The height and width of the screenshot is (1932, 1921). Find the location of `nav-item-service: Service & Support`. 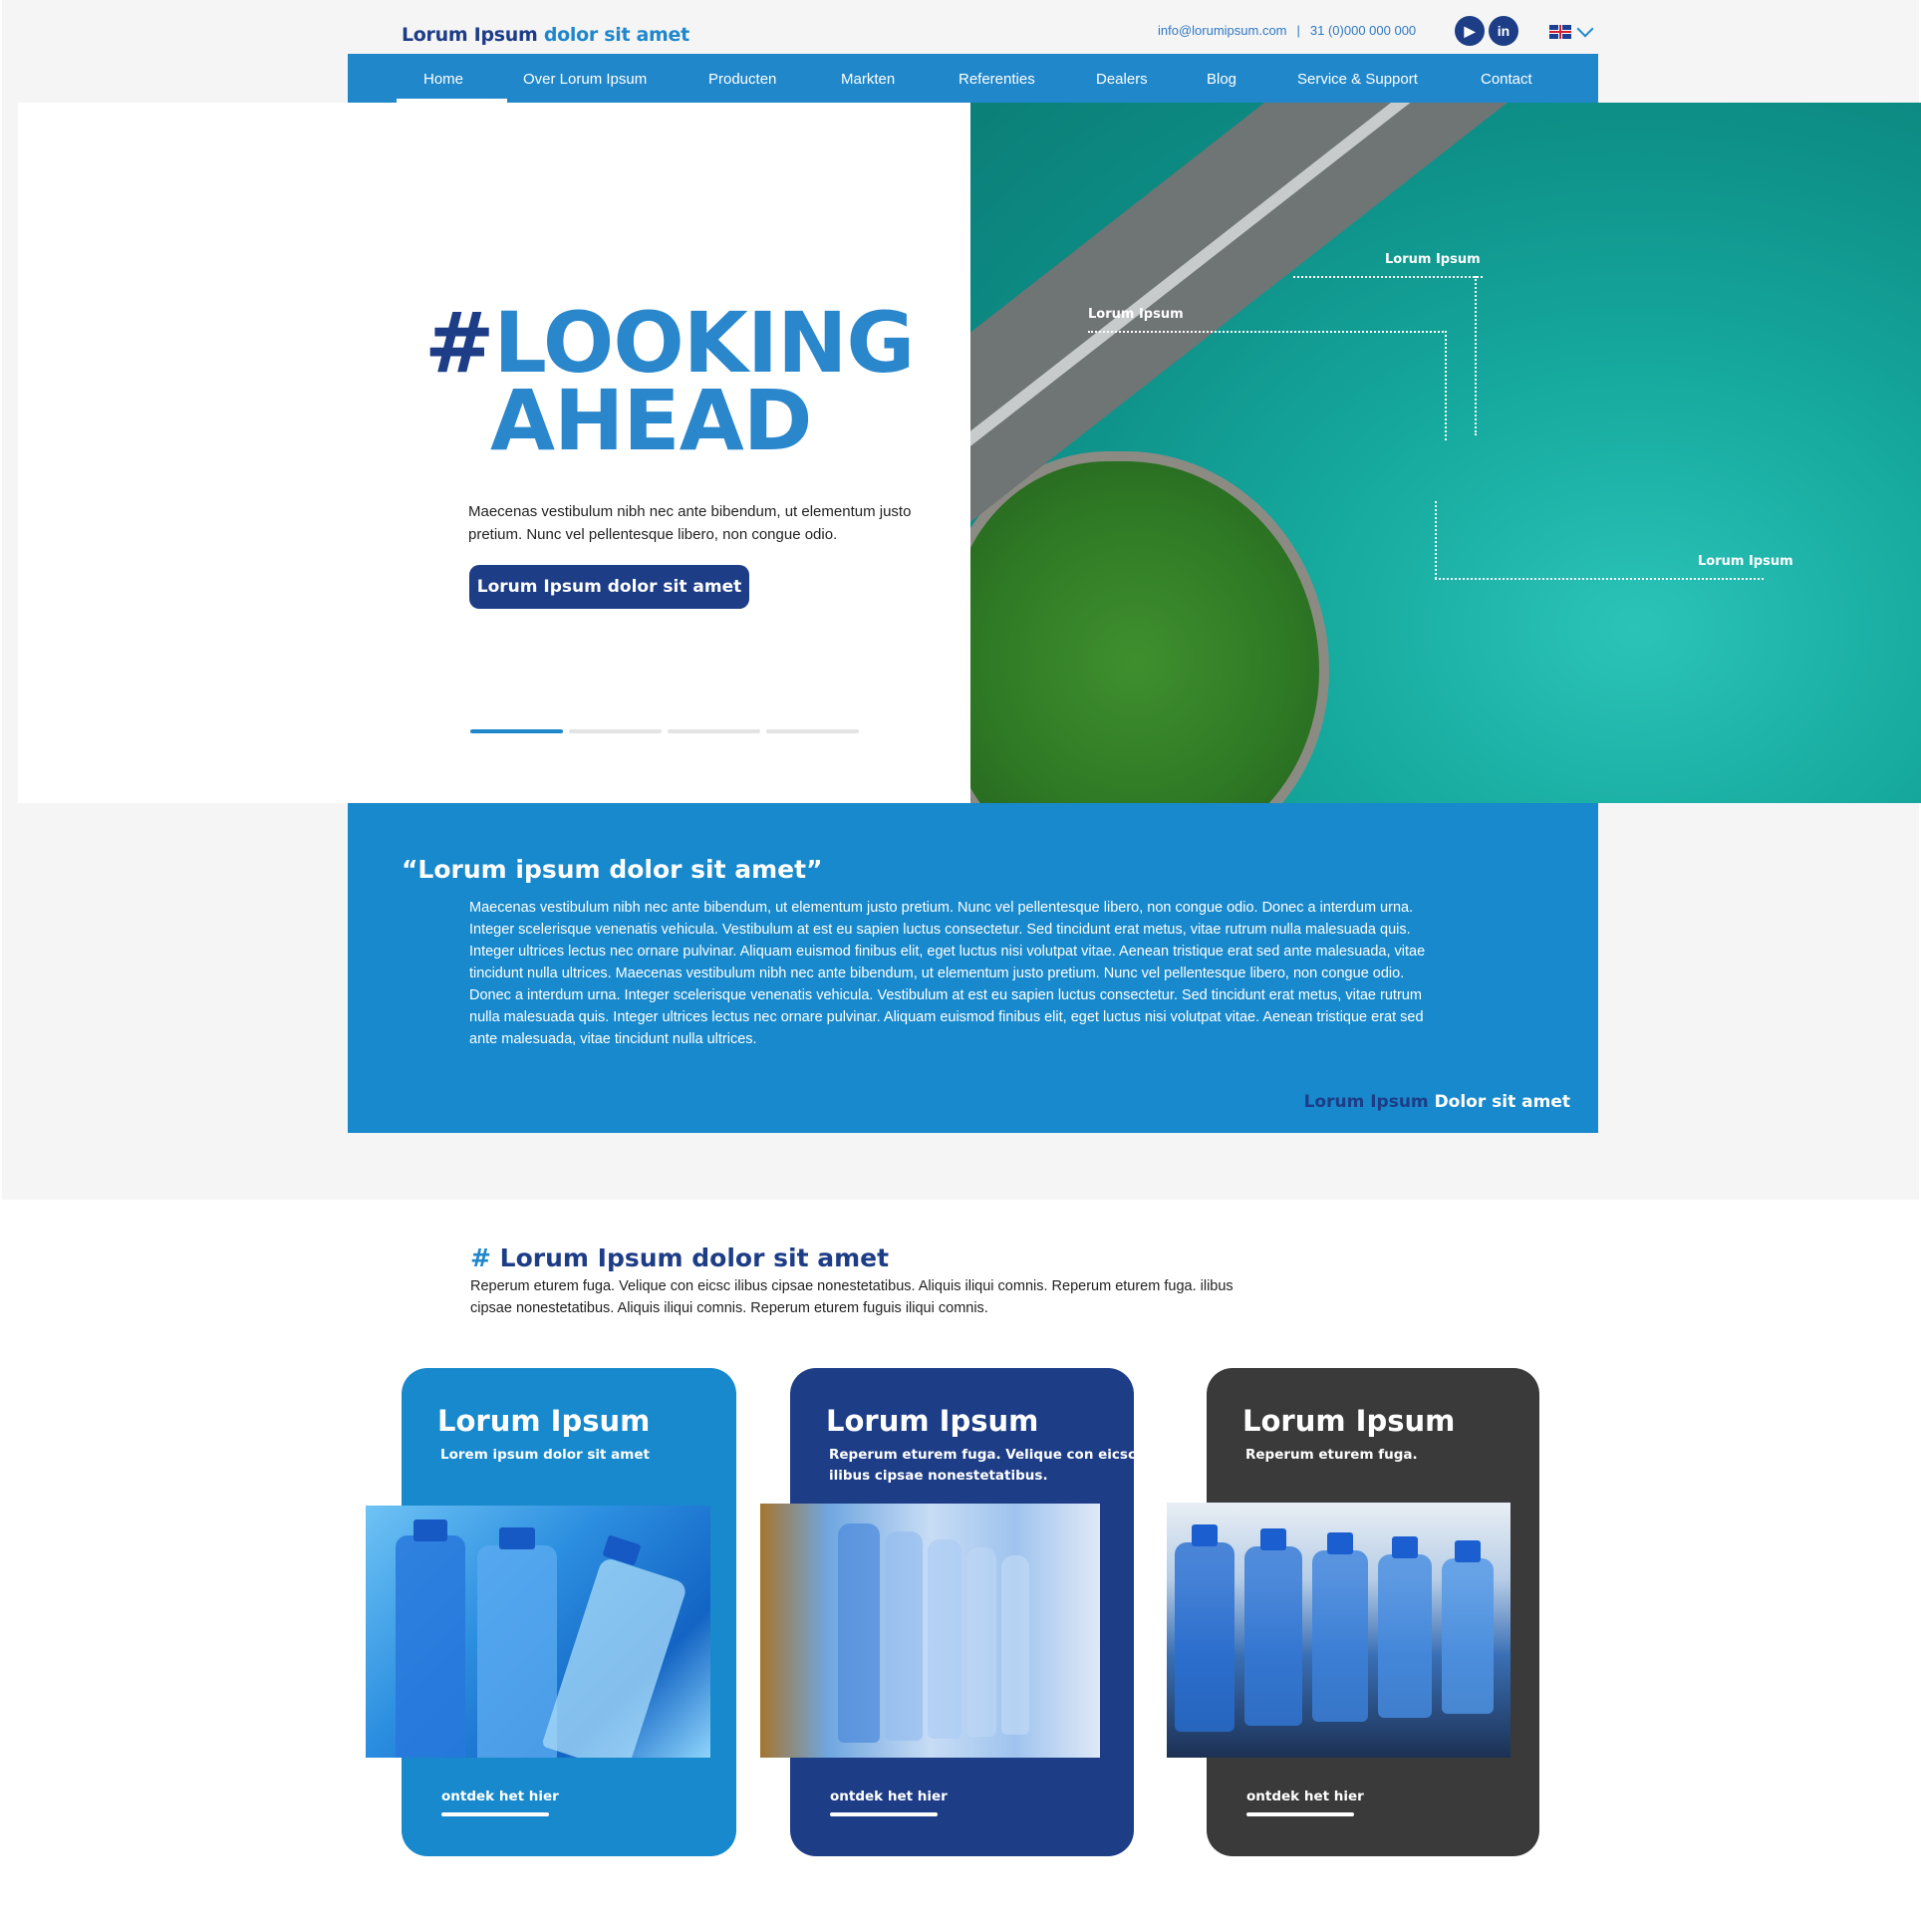

nav-item-service: Service & Support is located at coordinates (1358, 79).